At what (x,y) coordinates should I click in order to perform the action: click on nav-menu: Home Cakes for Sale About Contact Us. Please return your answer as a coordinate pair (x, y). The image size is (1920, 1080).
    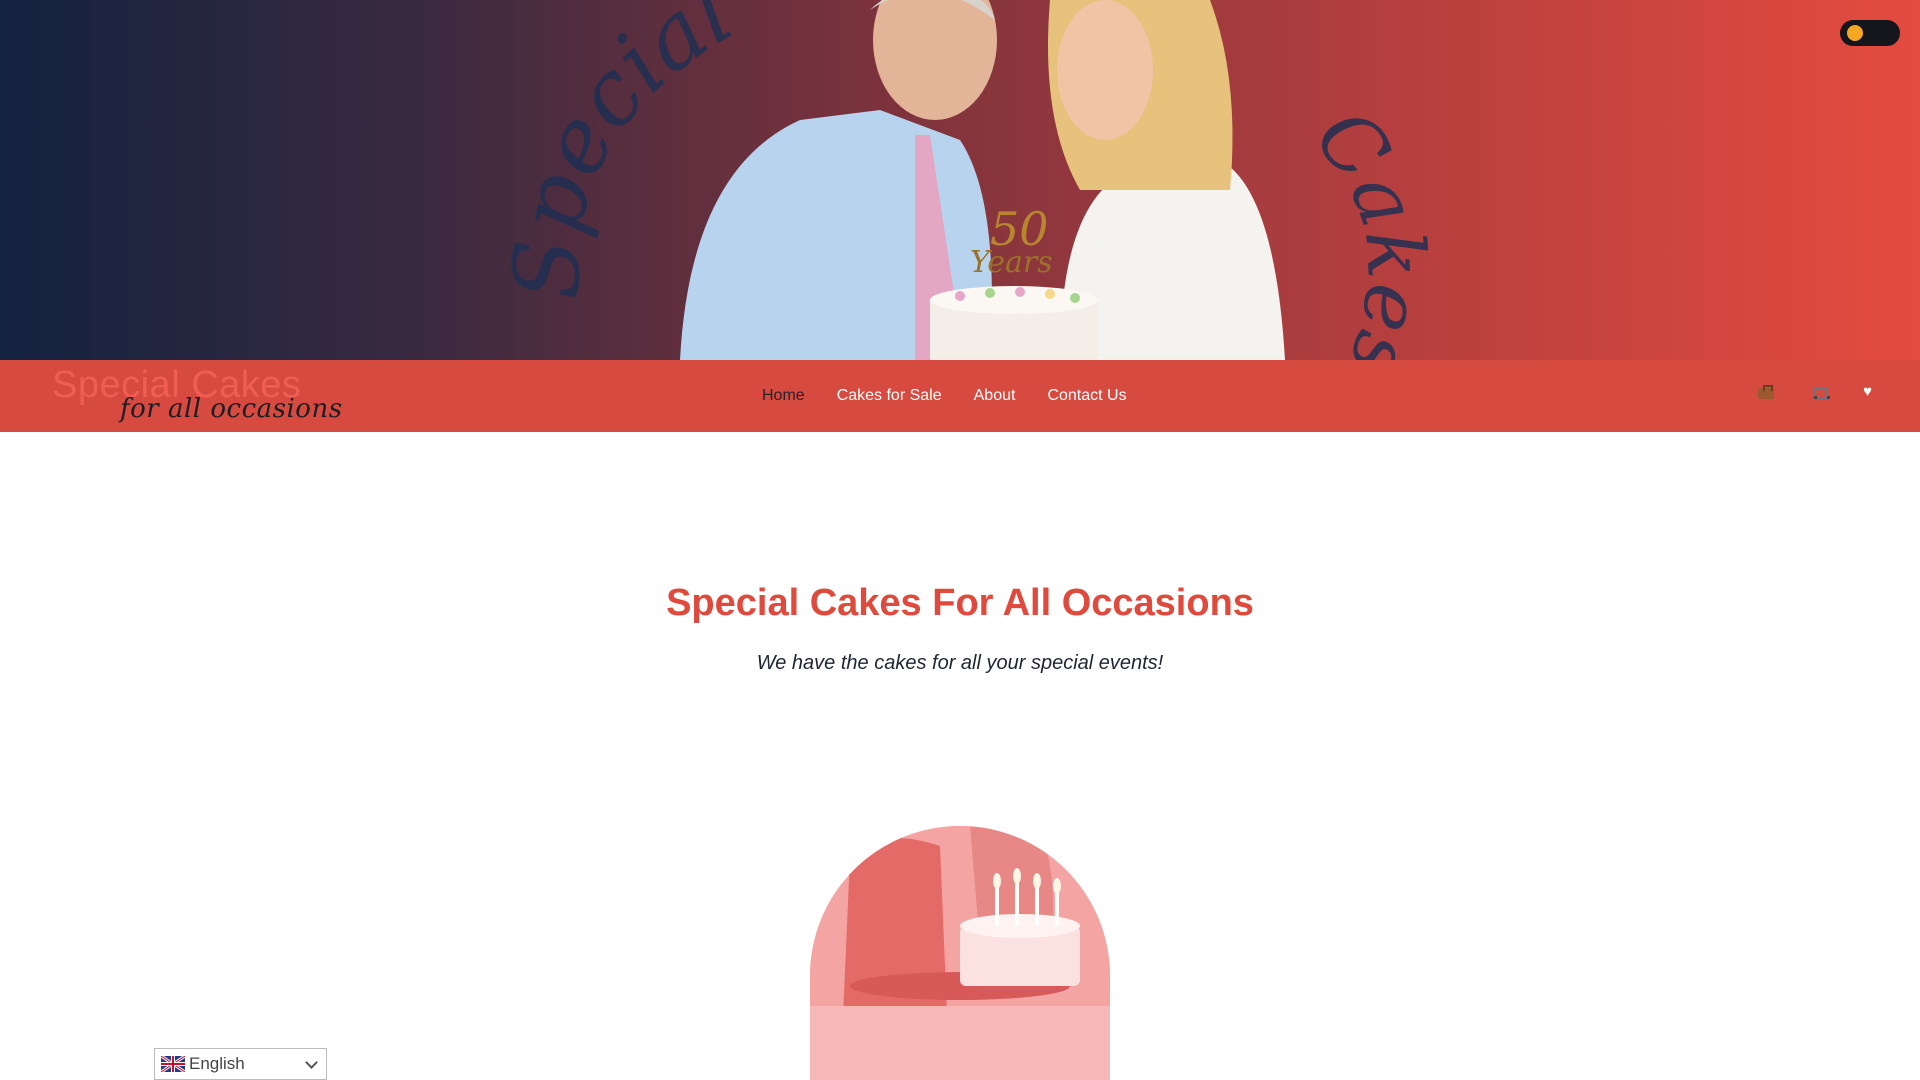
    Looking at the image, I should click on (960, 396).